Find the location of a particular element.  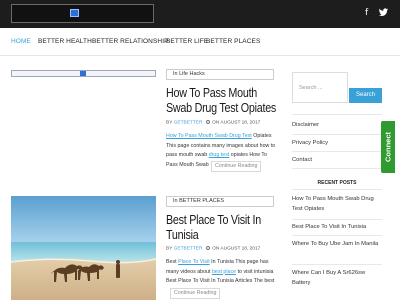

top-bar: f is located at coordinates (200, 14).